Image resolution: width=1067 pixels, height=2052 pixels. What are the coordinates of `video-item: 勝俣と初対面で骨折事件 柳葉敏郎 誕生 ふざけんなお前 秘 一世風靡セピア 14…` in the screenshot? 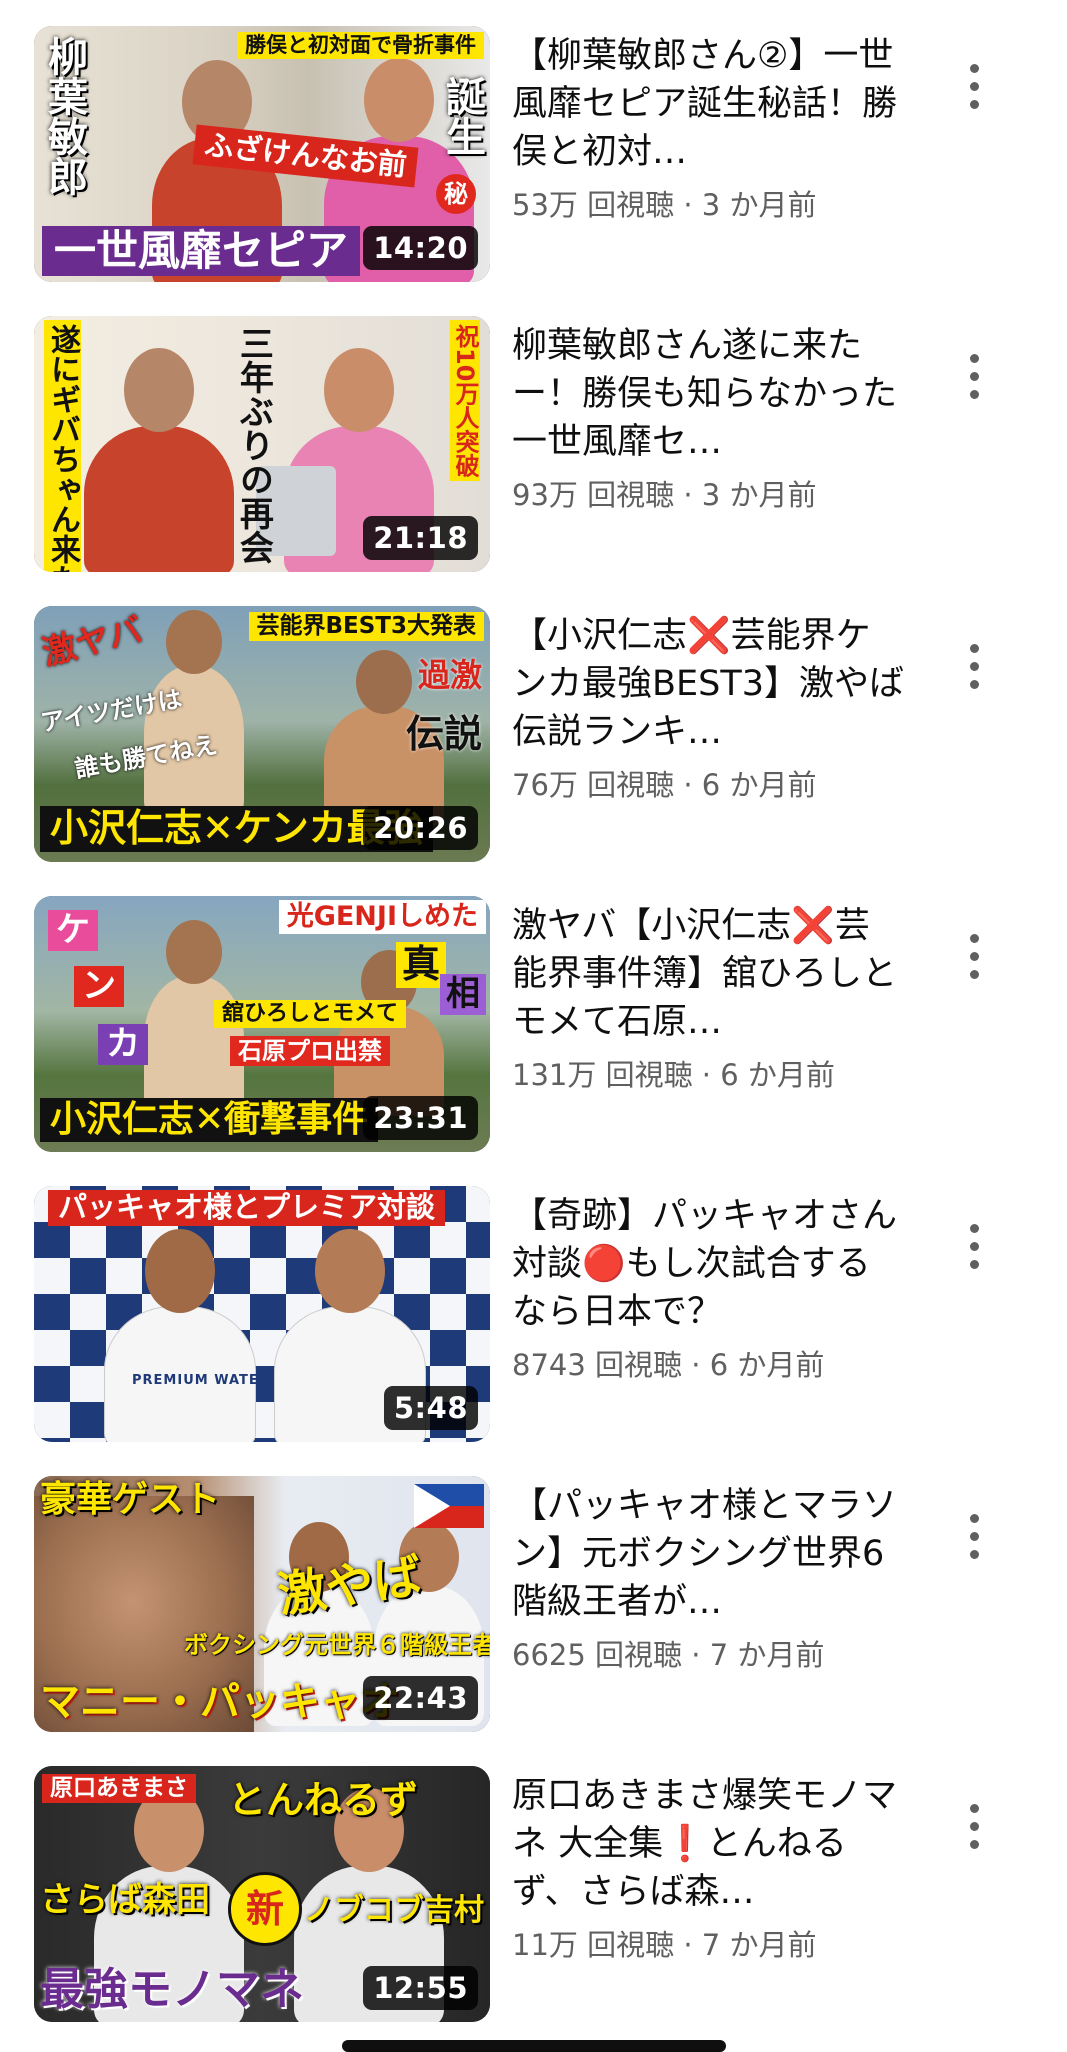 It's located at (533, 161).